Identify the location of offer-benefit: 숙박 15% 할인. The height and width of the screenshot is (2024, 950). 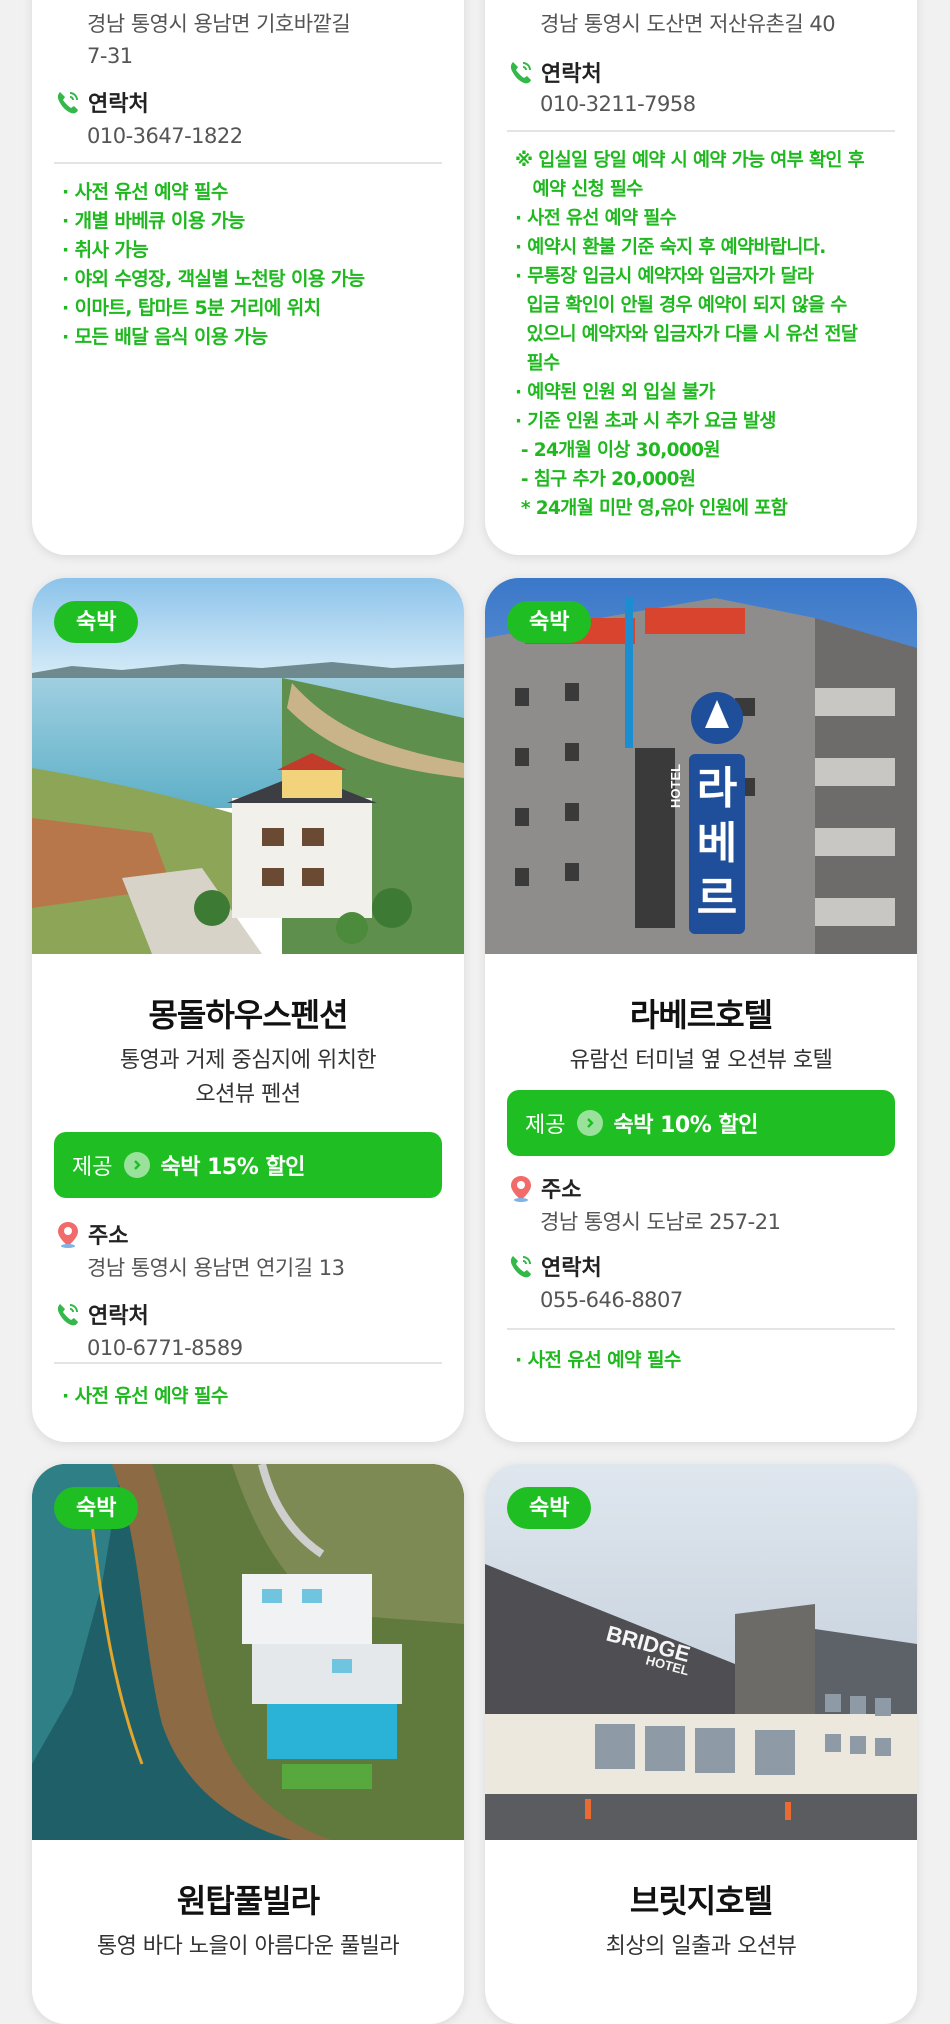
(232, 1167).